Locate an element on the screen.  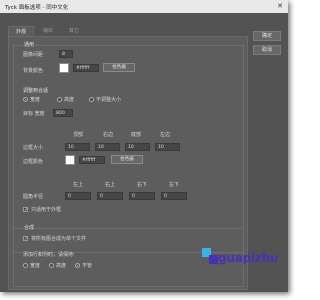
resize-width-radio is located at coordinates (25, 99).